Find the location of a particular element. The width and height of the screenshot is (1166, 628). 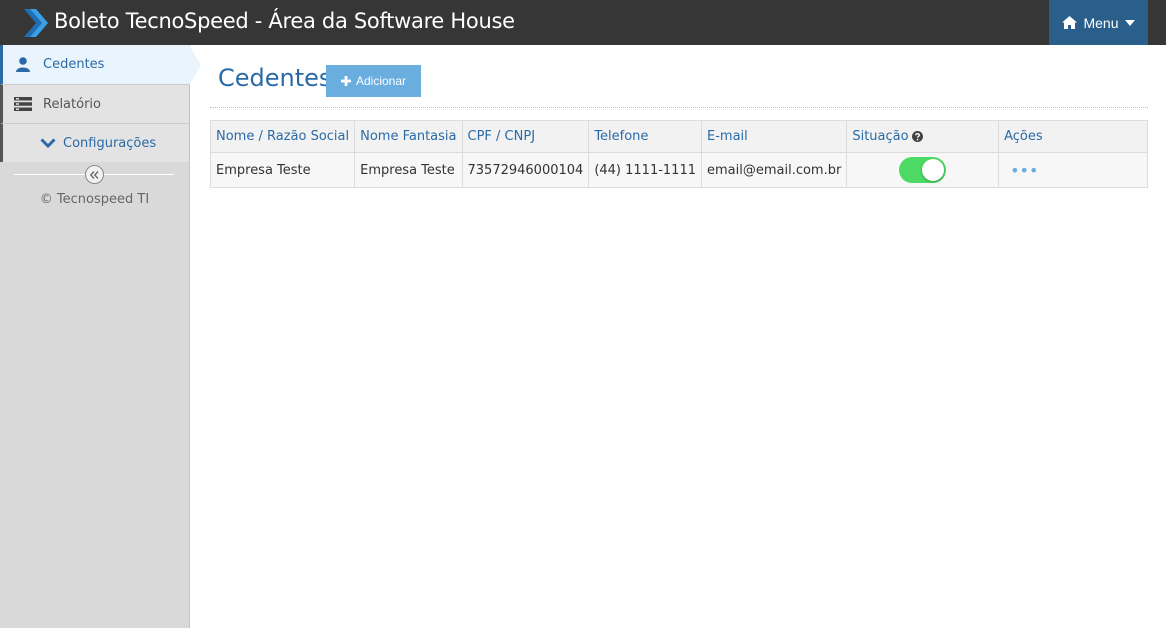

home-icon is located at coordinates (1070, 22).